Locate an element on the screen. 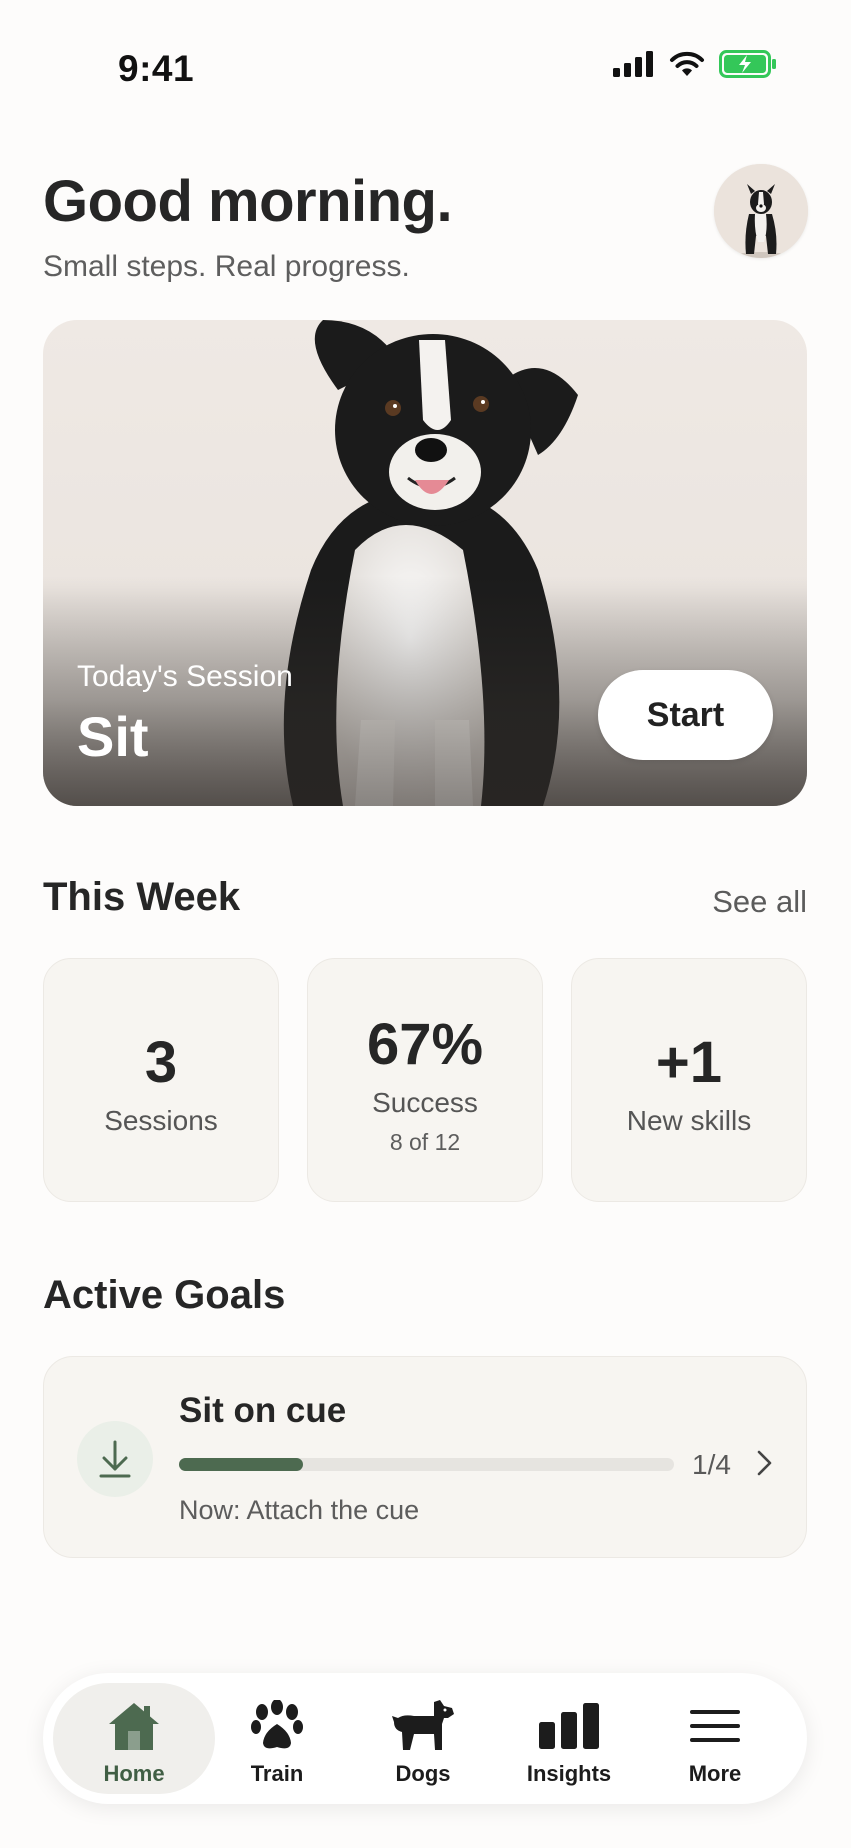  greeting-tagline: Small steps. Real progress. is located at coordinates (226, 266).